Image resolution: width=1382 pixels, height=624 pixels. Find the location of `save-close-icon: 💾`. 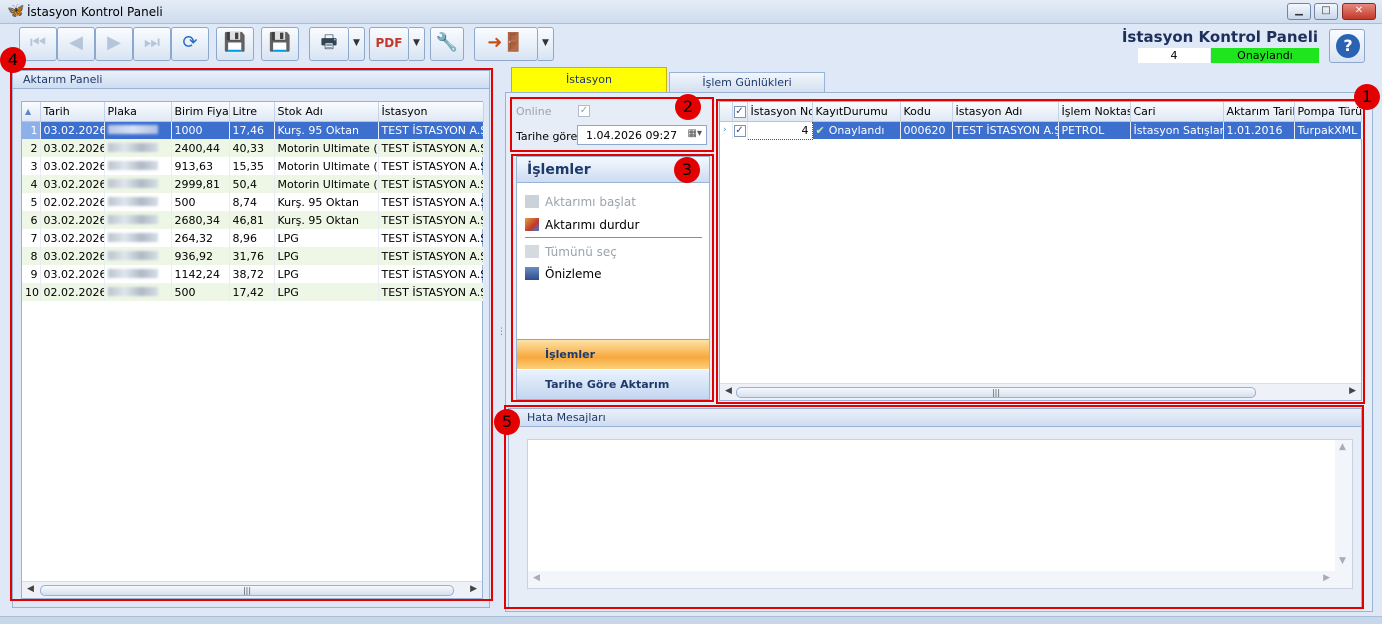

save-close-icon: 💾 is located at coordinates (280, 44).